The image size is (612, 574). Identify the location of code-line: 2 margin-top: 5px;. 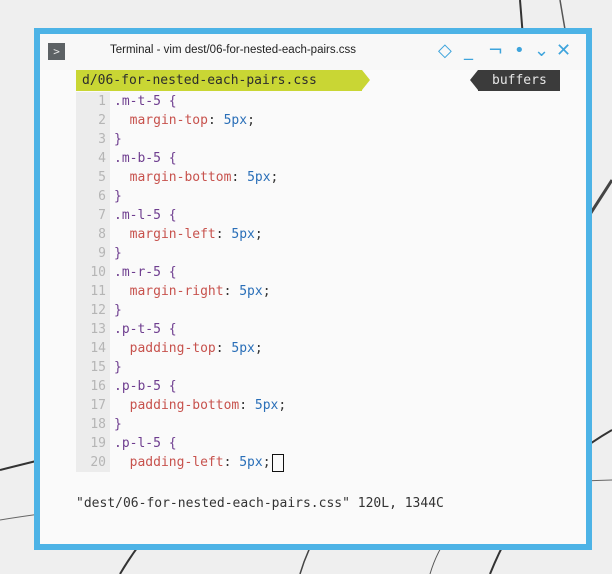
(318, 120).